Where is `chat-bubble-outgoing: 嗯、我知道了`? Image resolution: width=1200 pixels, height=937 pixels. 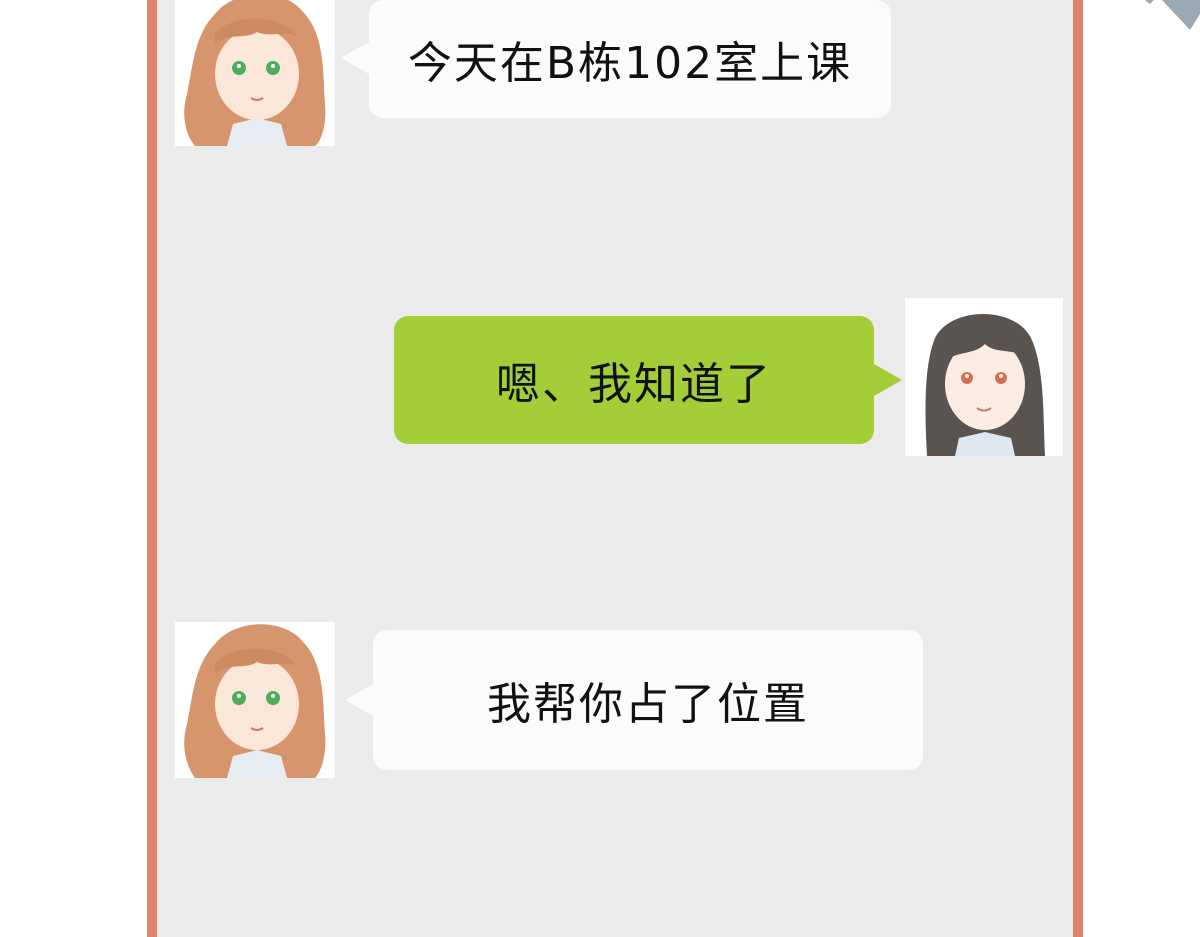 chat-bubble-outgoing: 嗯、我知道了 is located at coordinates (634, 380).